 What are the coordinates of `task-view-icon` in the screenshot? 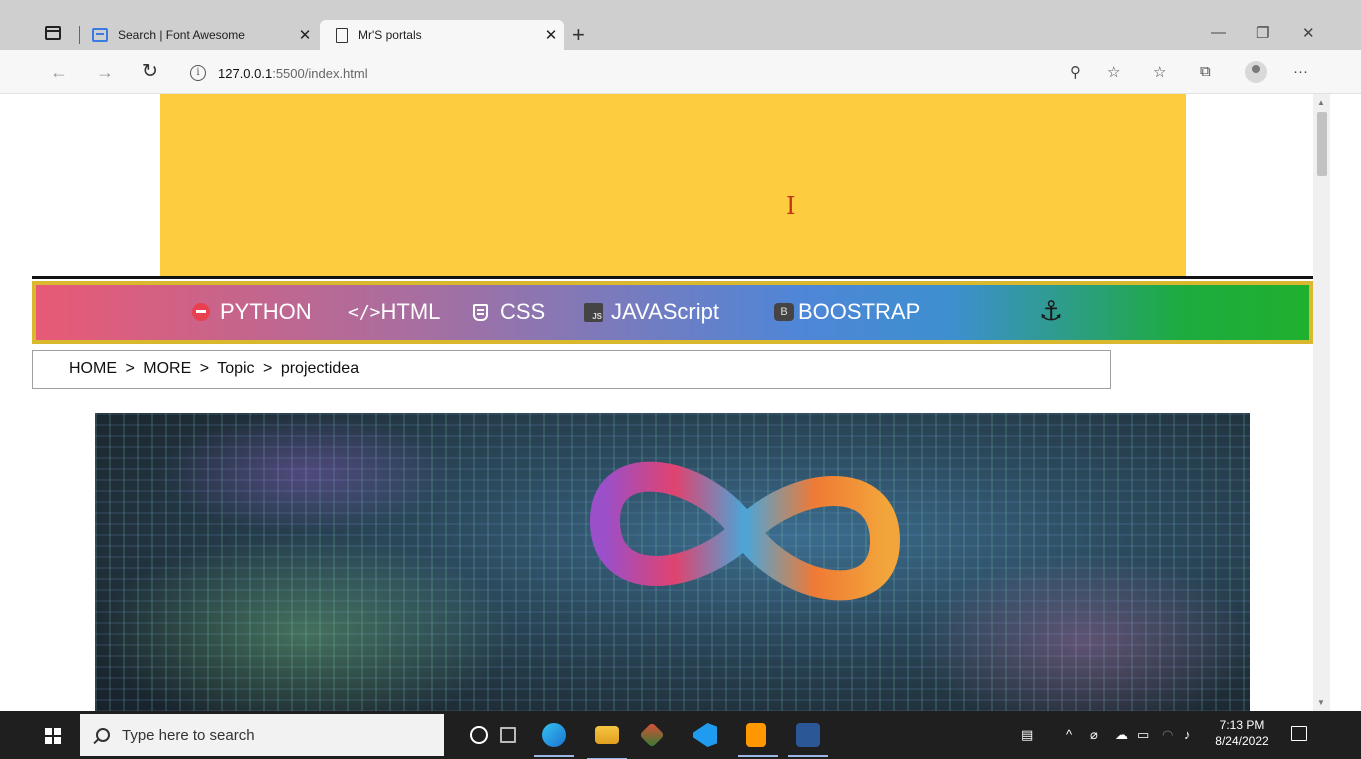 It's located at (508, 735).